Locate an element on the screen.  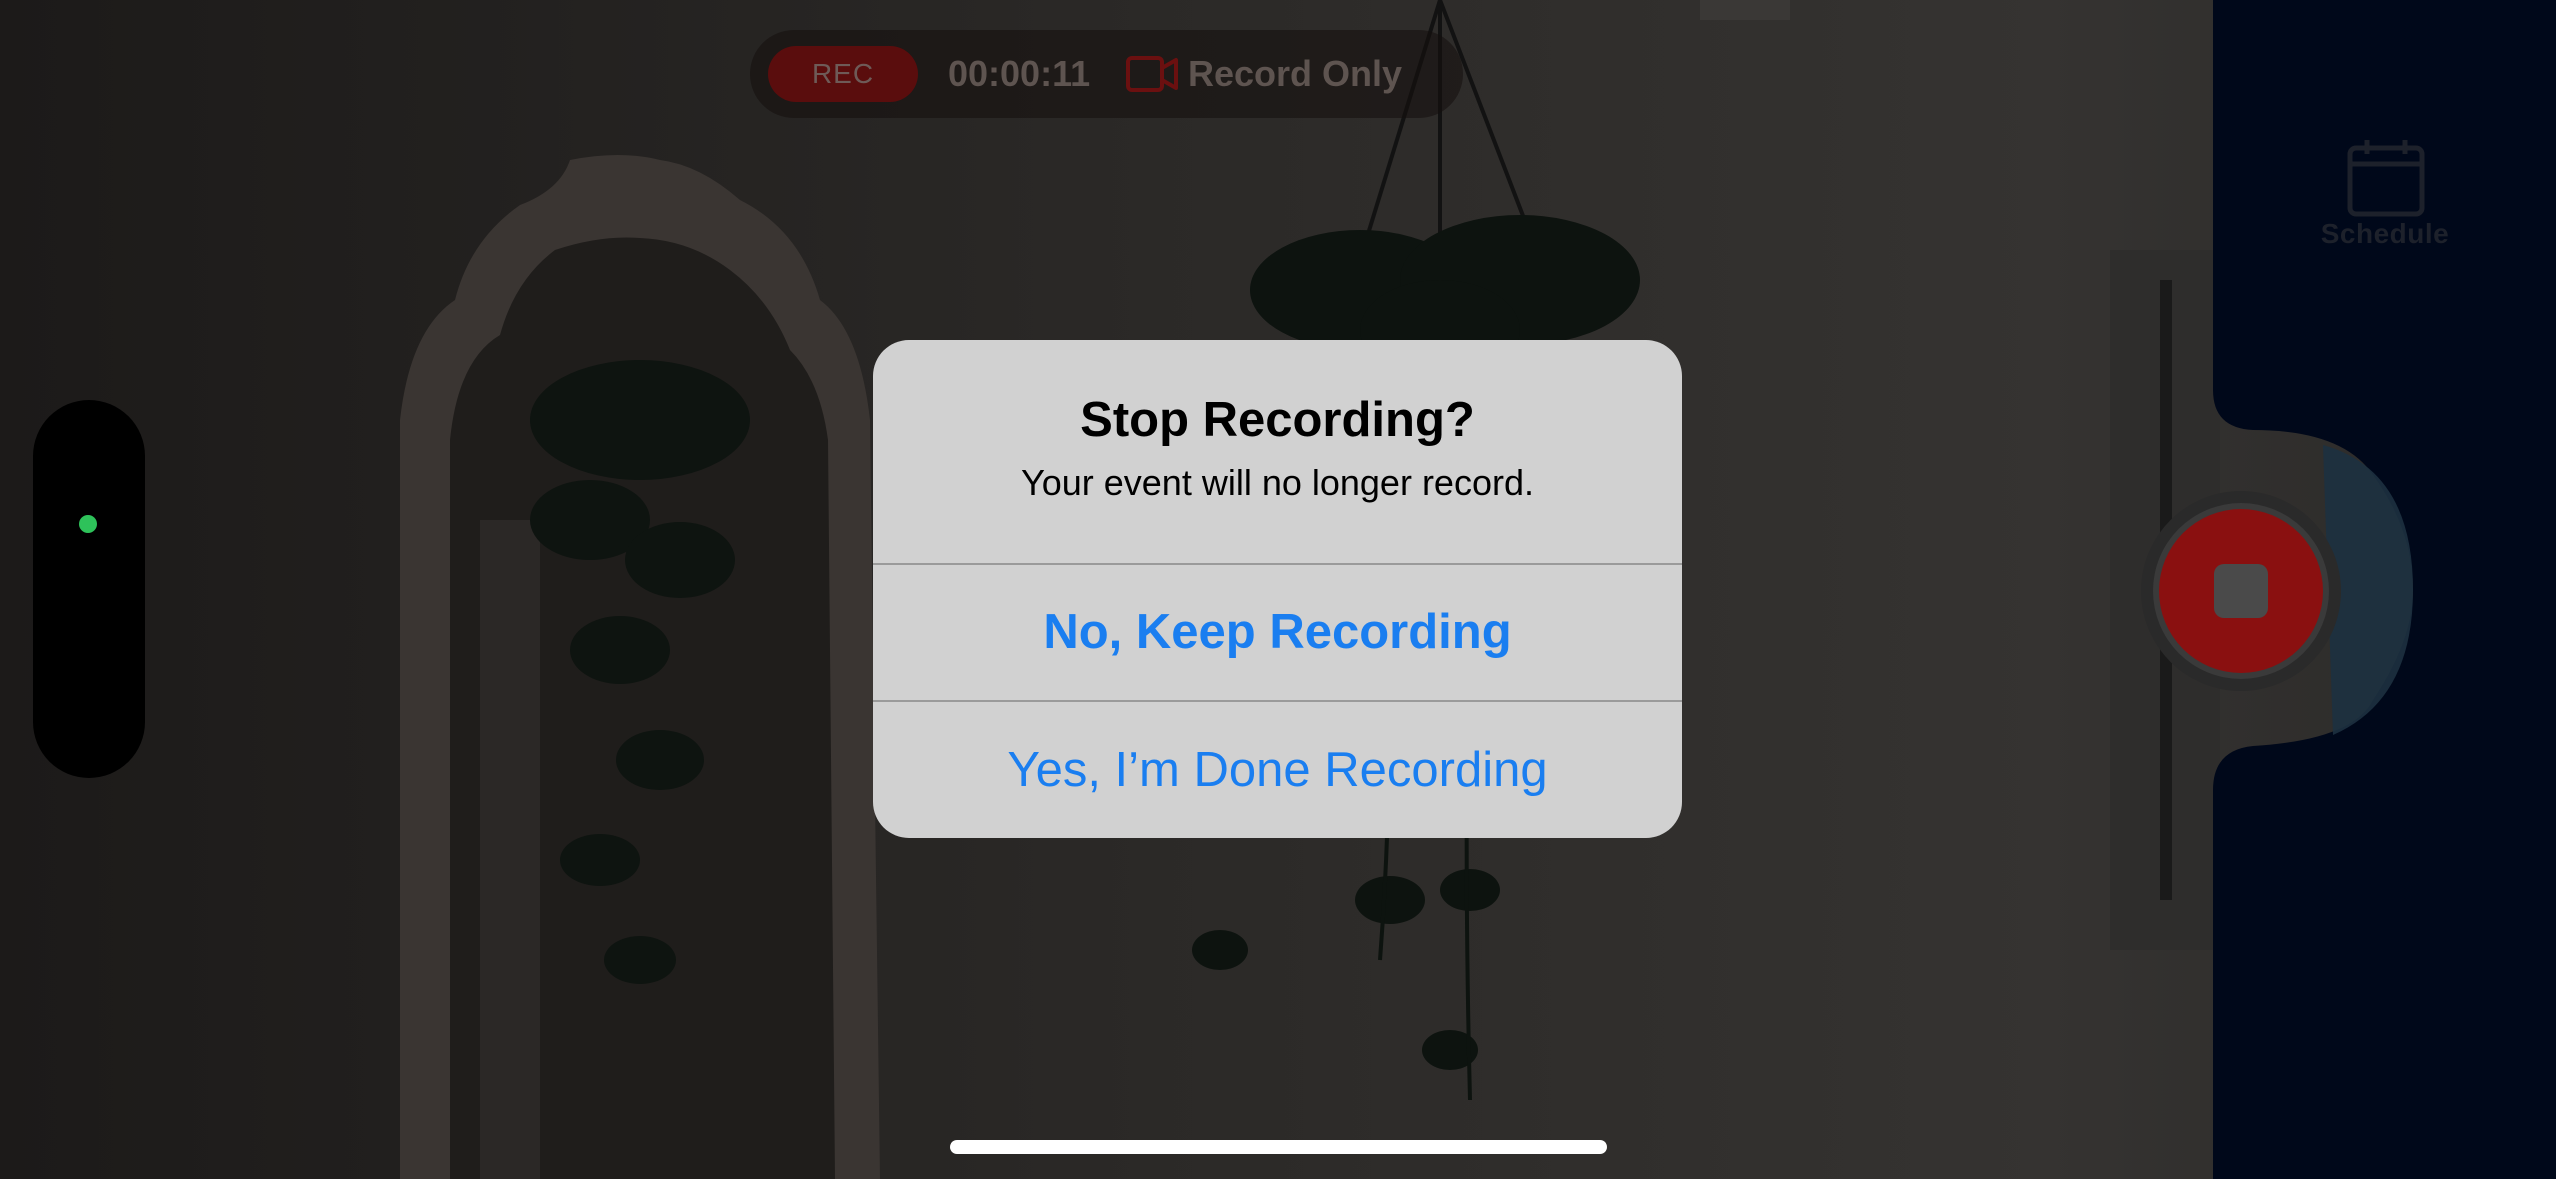
record-mode-label: Record Only is located at coordinates (1295, 73).